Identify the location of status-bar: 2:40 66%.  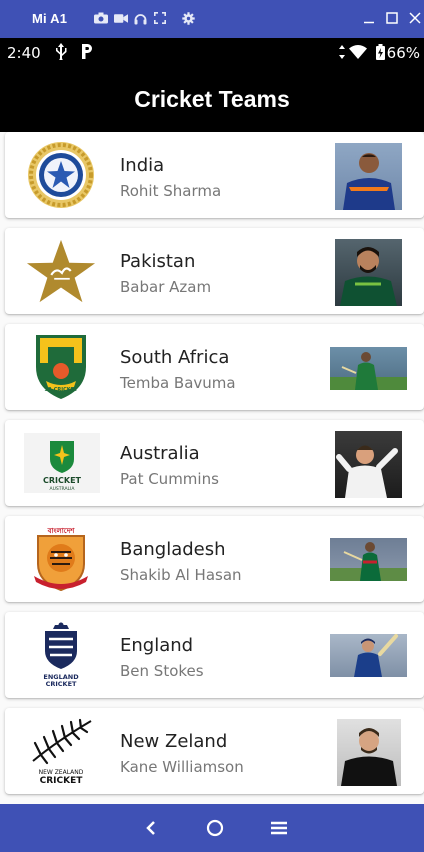
(212, 52).